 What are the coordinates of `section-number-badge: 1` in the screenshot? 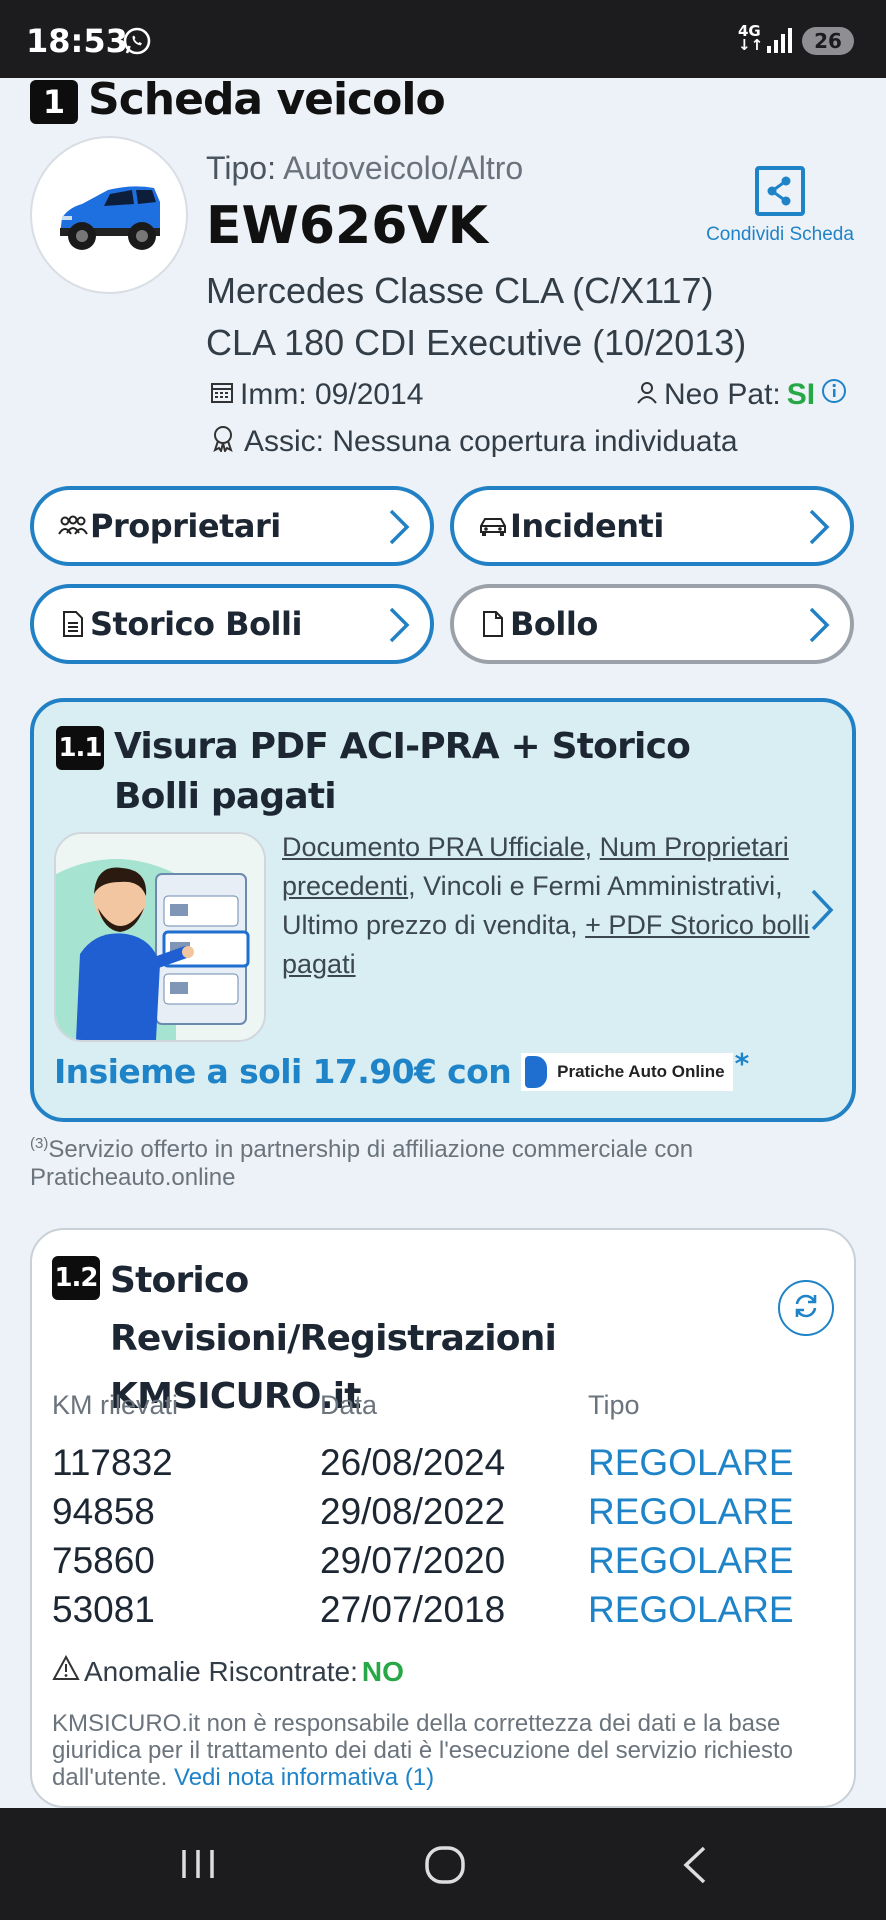 It's located at (54, 102).